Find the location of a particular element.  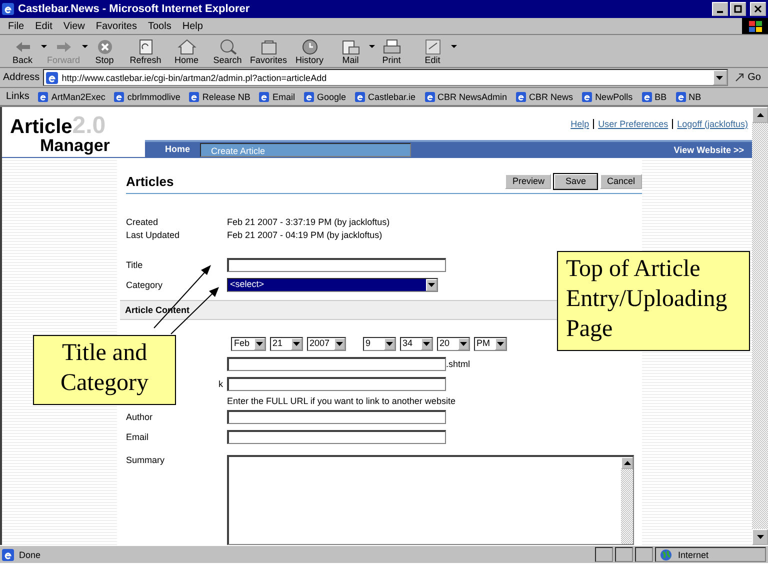

field-label: Last Updated is located at coordinates (153, 235).